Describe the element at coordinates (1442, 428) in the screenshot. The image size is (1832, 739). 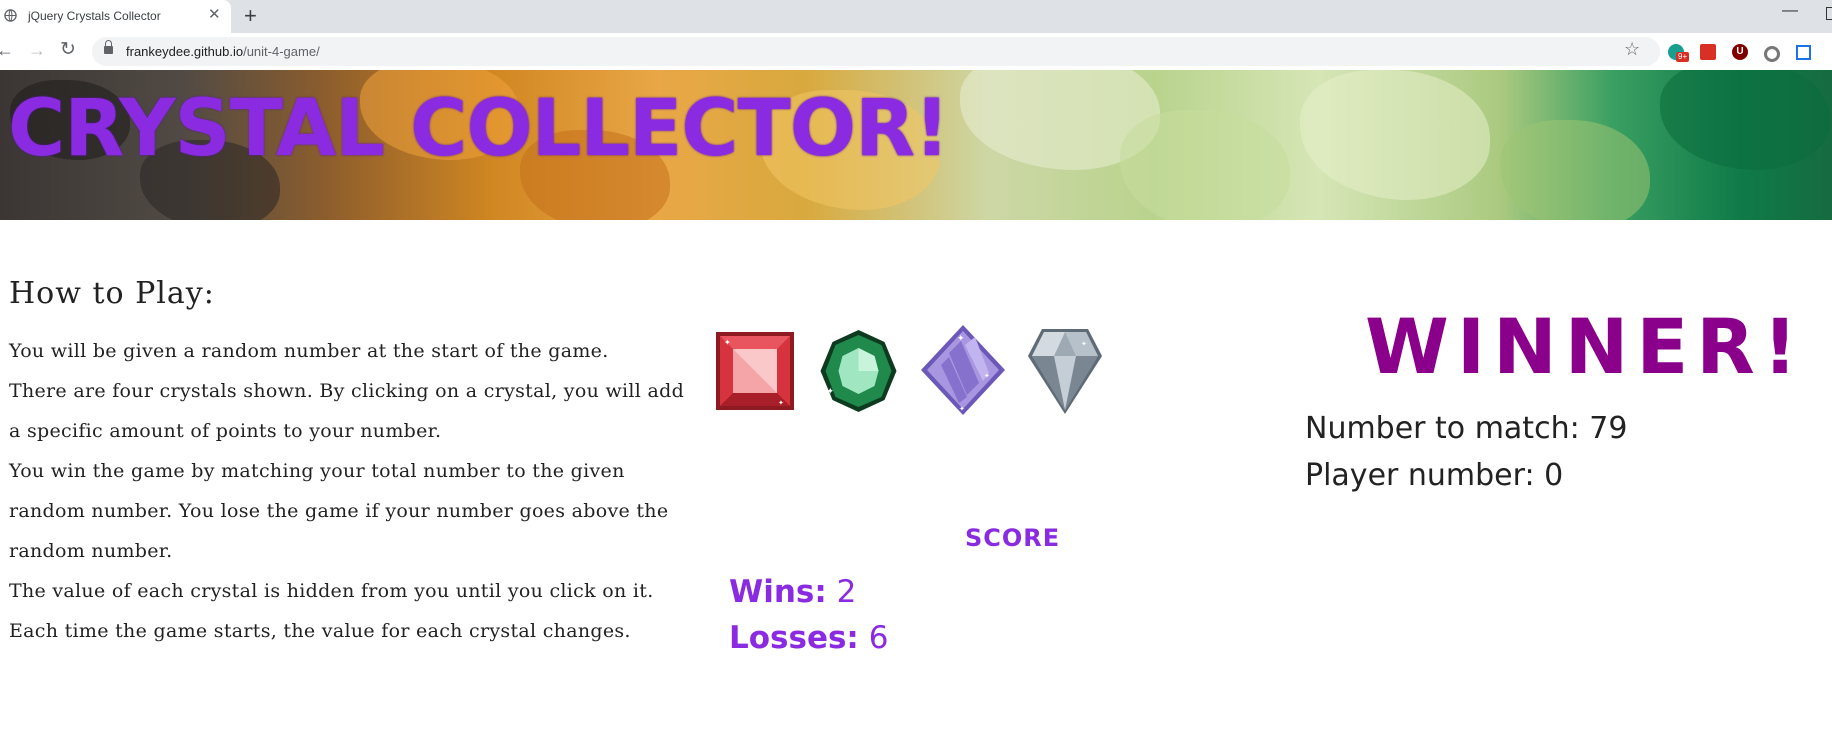
I see `number-to-match-label: Number to match:` at that location.